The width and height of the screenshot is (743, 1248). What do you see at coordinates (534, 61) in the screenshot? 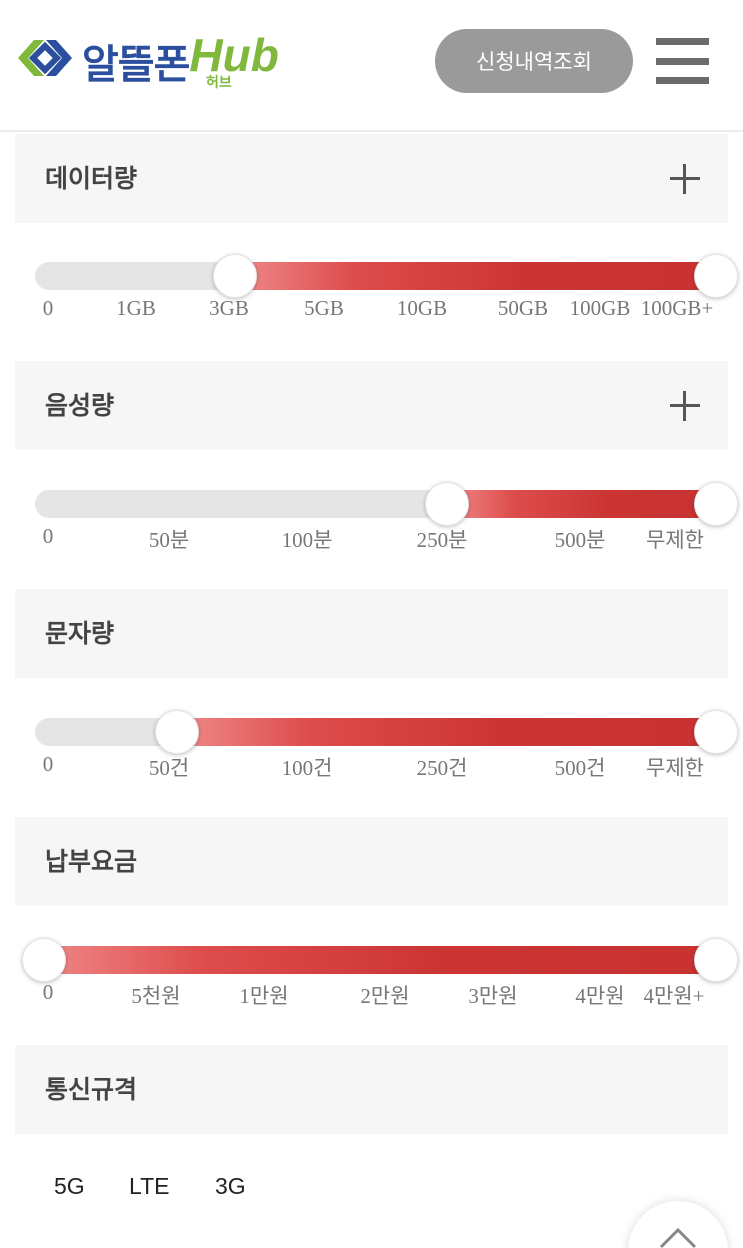
I see `application-history-button: 신청내역조회` at bounding box center [534, 61].